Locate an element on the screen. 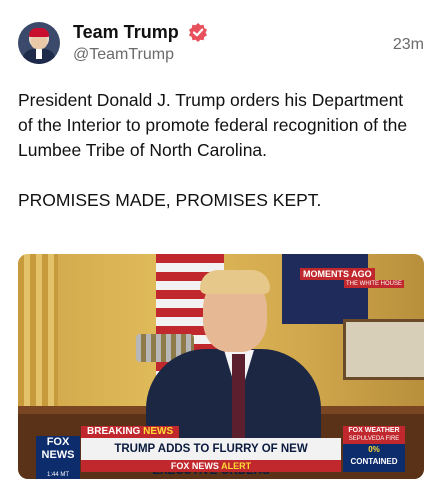 This screenshot has height=500, width=442. moments-ago-sub: THE WHITE HOUSE is located at coordinates (374, 284).